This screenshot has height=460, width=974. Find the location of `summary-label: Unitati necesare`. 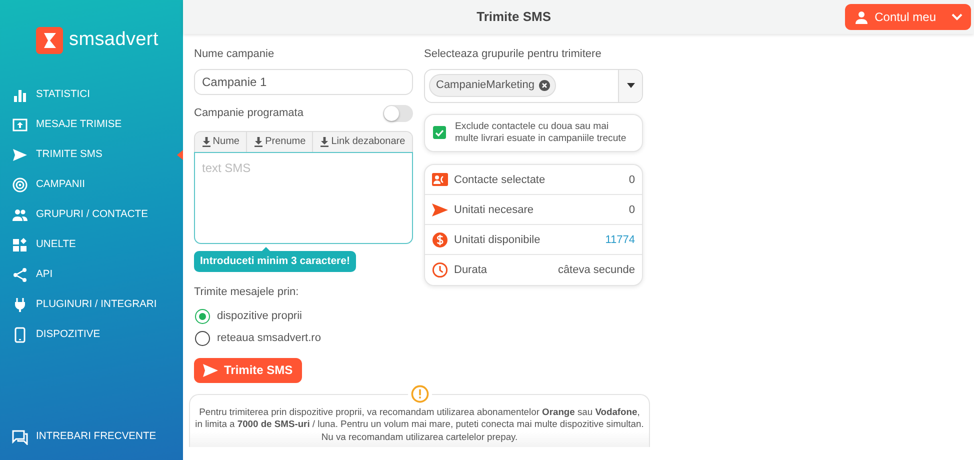

summary-label: Unitati necesare is located at coordinates (494, 210).